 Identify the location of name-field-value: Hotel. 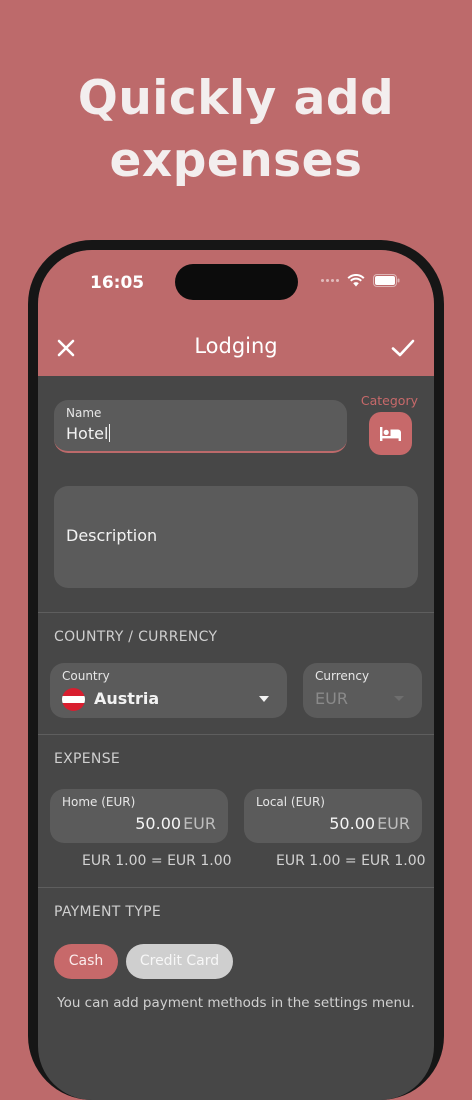
(88, 433).